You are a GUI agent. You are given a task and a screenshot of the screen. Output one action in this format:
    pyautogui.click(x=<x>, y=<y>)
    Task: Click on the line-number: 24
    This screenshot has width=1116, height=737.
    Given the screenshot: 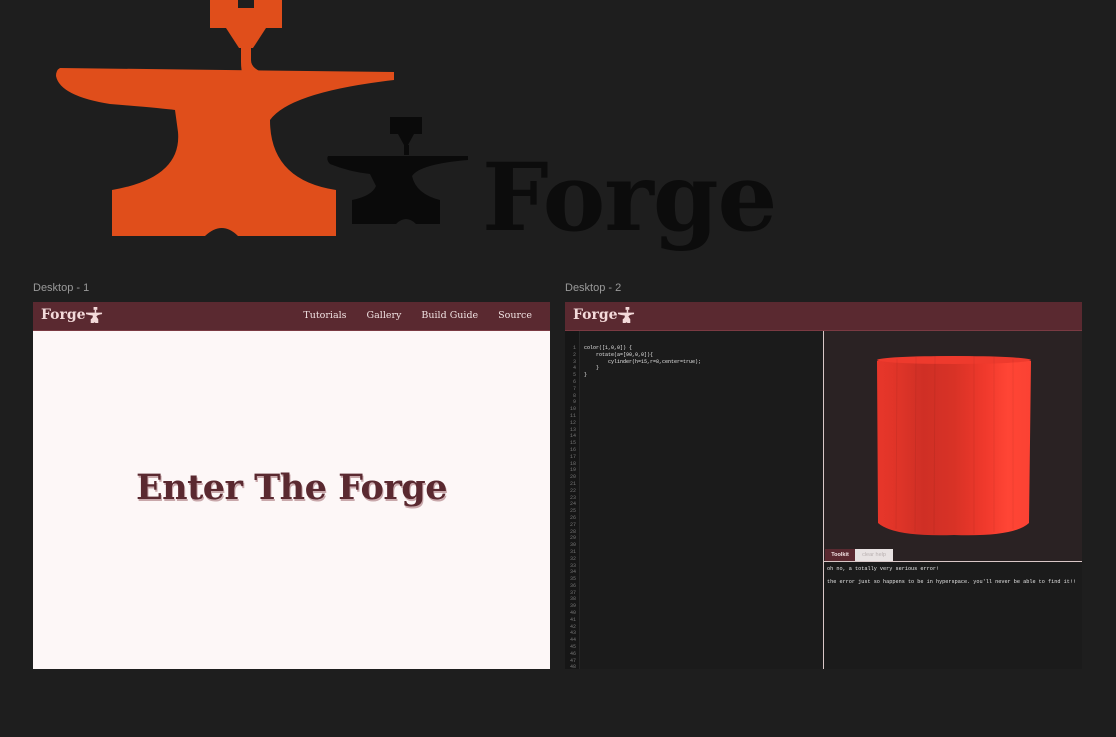 What is the action you would take?
    pyautogui.click(x=572, y=504)
    